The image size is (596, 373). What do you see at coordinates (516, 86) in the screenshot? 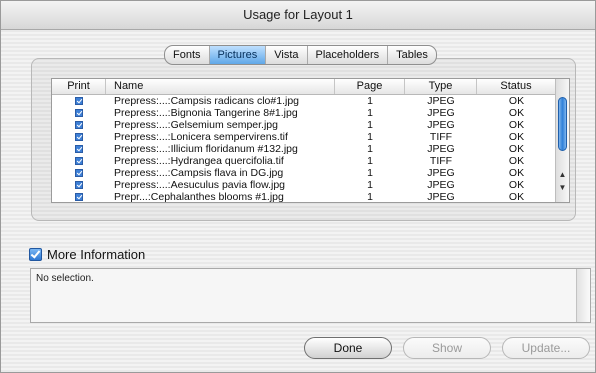
I see `column-header-status: Status` at bounding box center [516, 86].